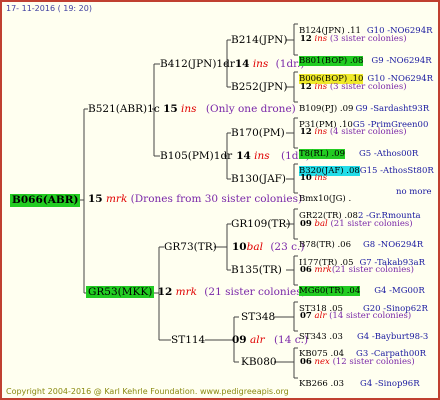 The width and height of the screenshot is (440, 400). What do you see at coordinates (320, 316) in the screenshot?
I see `gen5-mark-20: alr` at bounding box center [320, 316].